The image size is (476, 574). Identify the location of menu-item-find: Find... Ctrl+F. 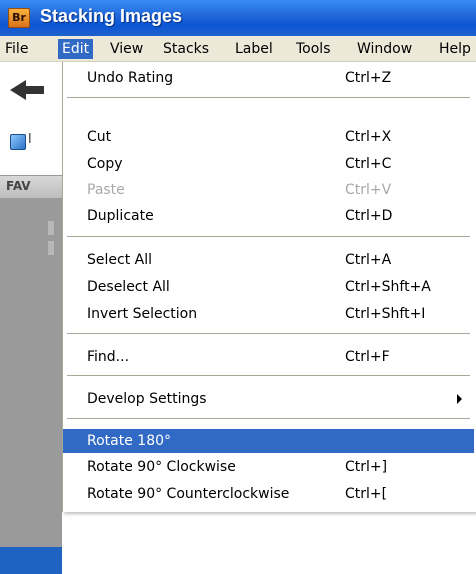
(268, 357).